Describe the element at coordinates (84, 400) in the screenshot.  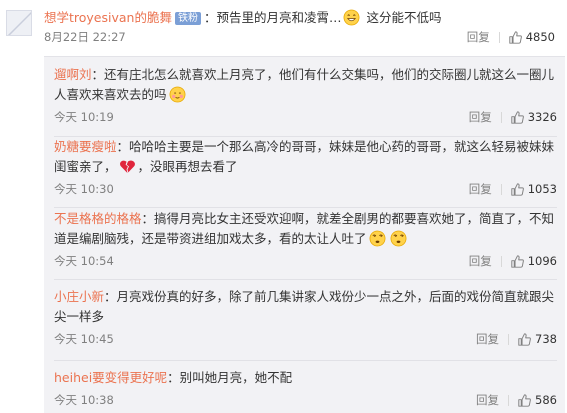
I see `reply-time: 今天 10:38` at that location.